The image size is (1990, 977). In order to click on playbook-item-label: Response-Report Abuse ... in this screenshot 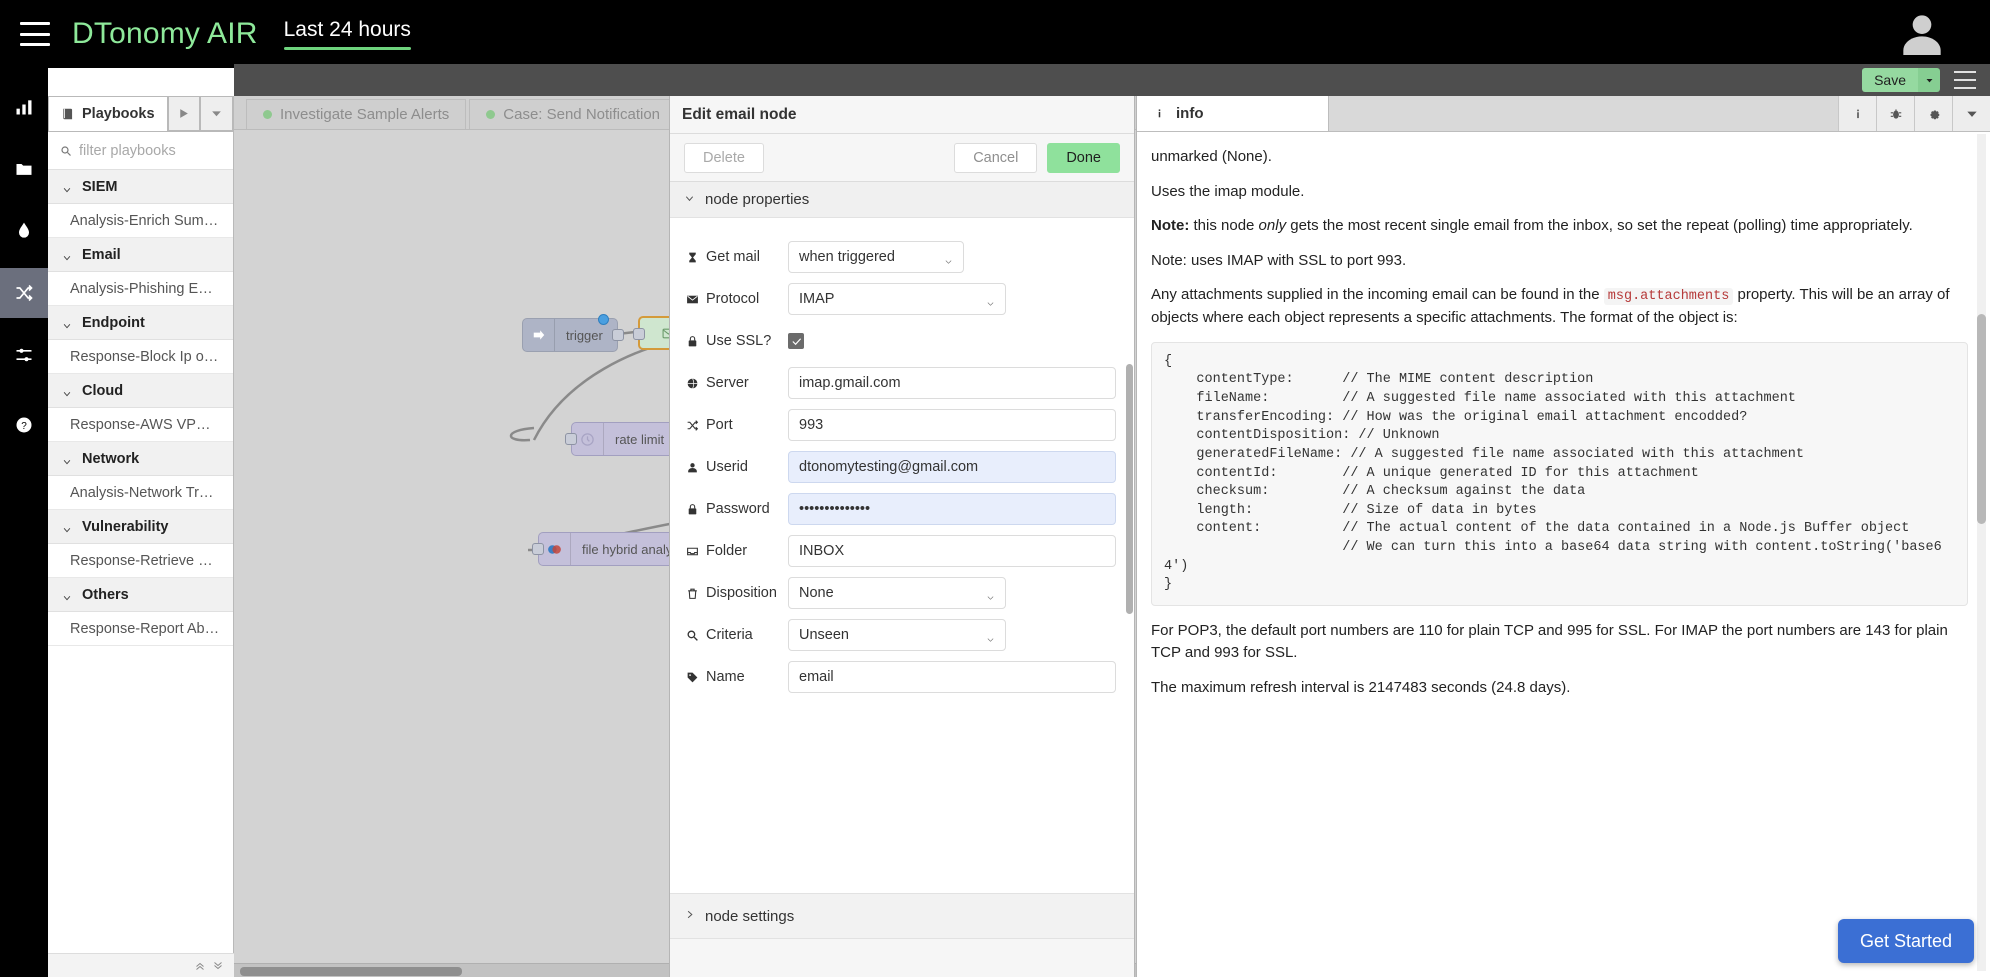, I will do `click(145, 628)`.